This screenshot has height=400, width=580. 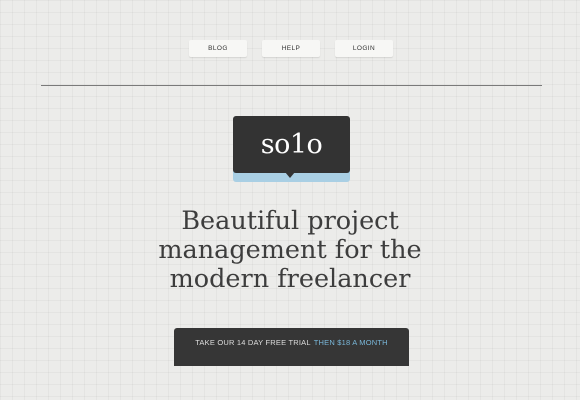 I want to click on top-nav: BLOG HELP LOGIN, so click(x=290, y=48).